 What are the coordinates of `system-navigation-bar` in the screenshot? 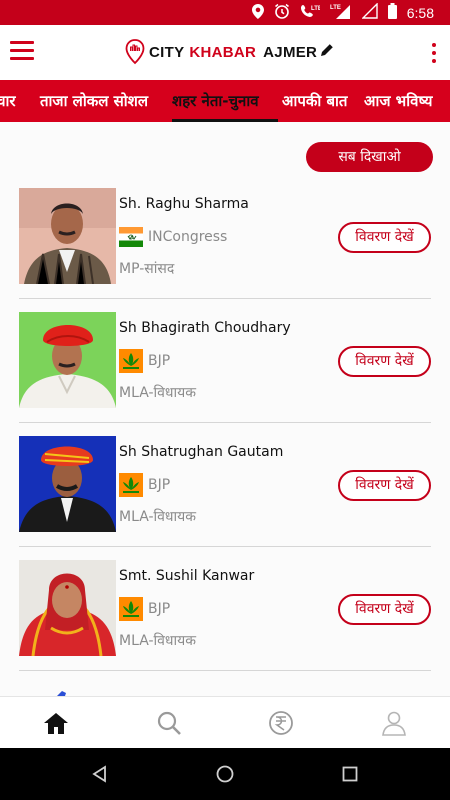 It's located at (225, 774).